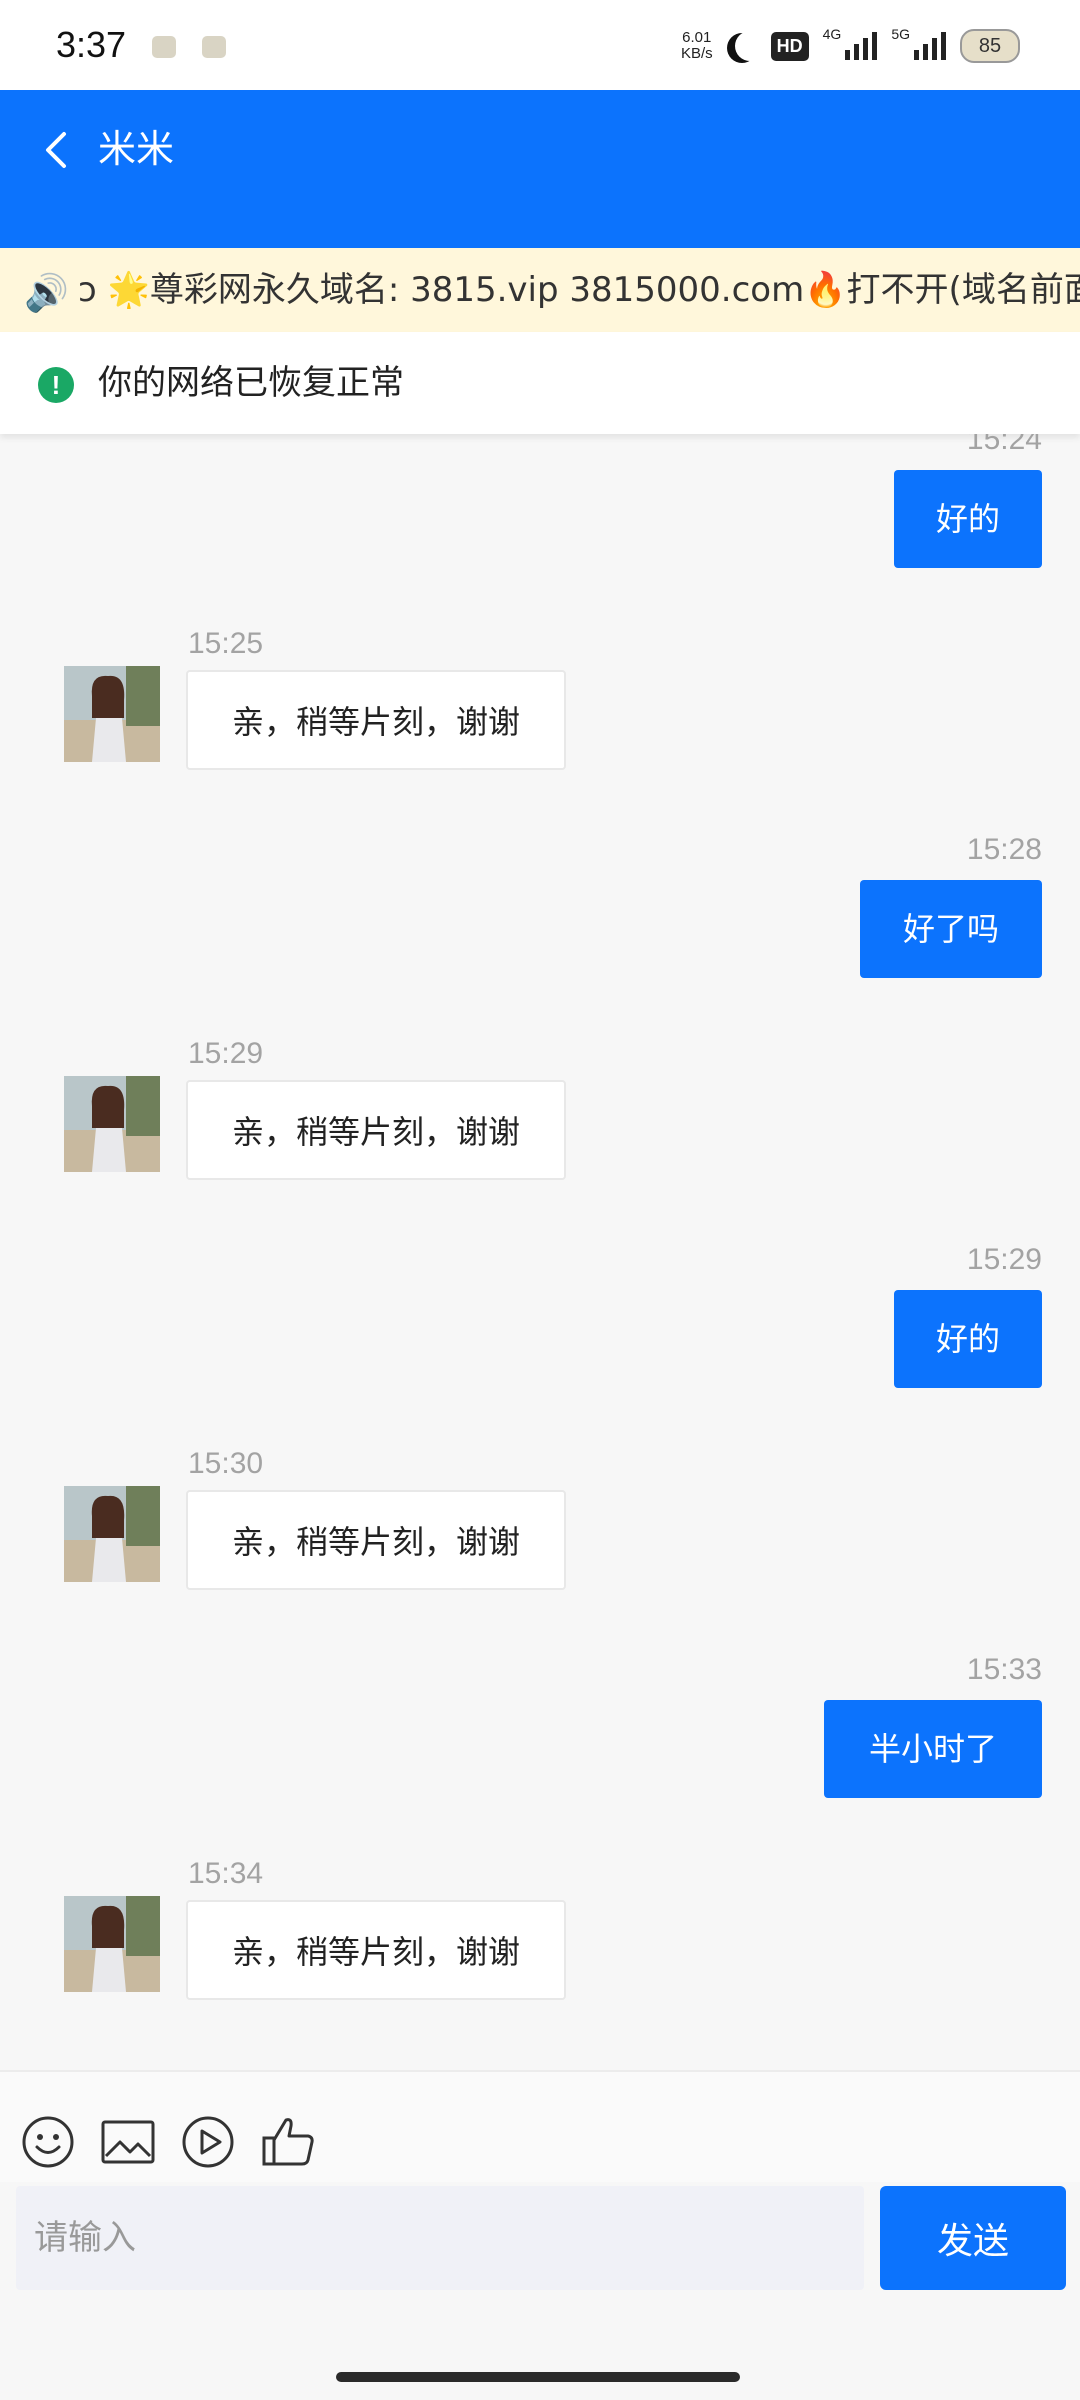 The height and width of the screenshot is (2400, 1080). What do you see at coordinates (251, 383) in the screenshot?
I see `network-status-text: 你的网络已恢复正常` at bounding box center [251, 383].